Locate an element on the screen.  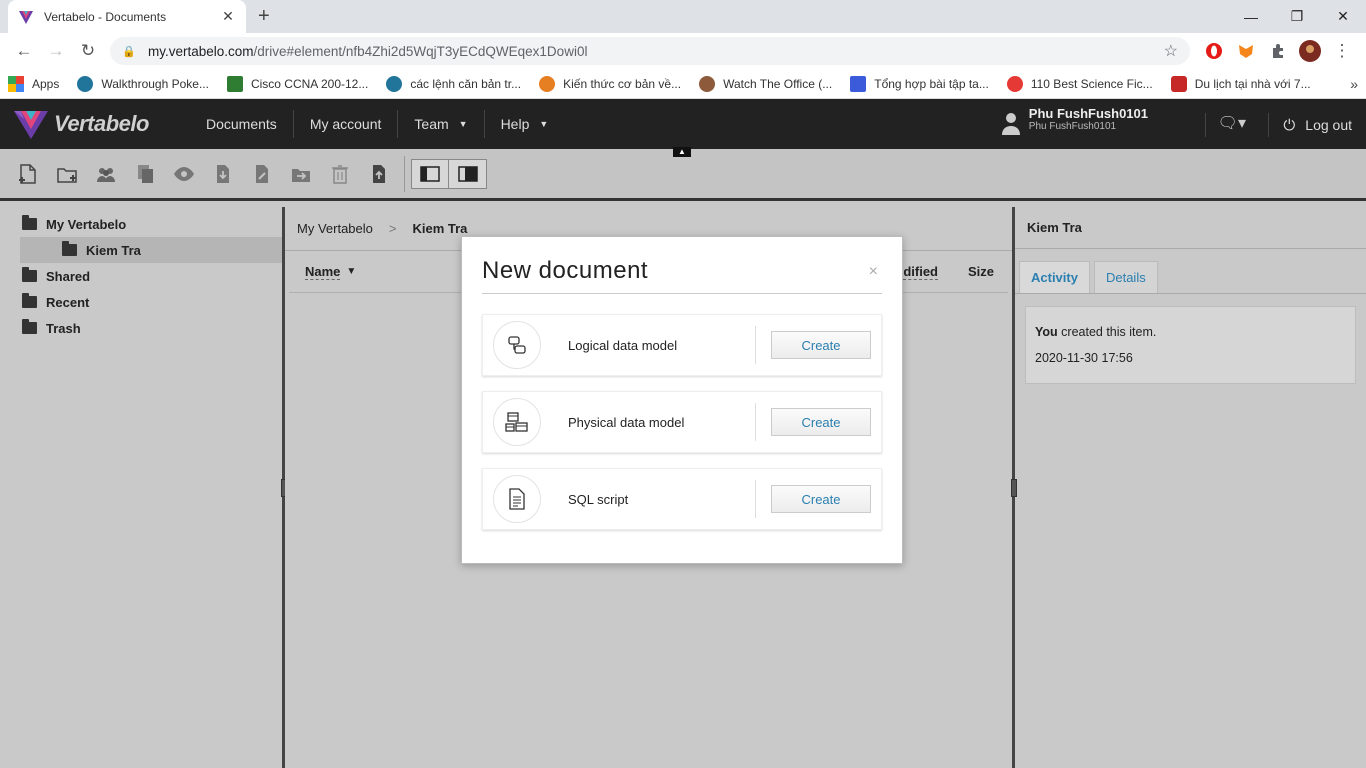
logout-button: ⏻ Log out is located at coordinates (1310, 125).